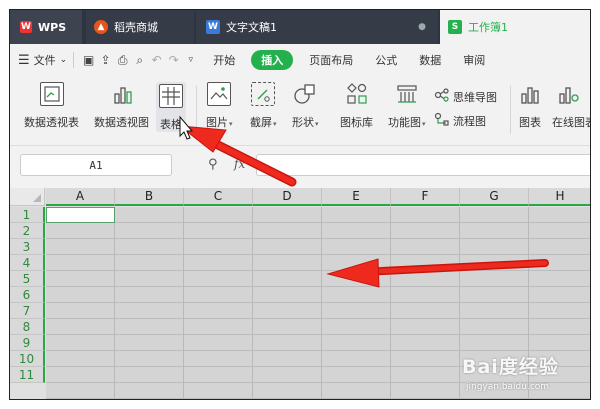 The width and height of the screenshot is (600, 409). What do you see at coordinates (488, 27) in the screenshot?
I see `tab-label: 工作簿1` at bounding box center [488, 27].